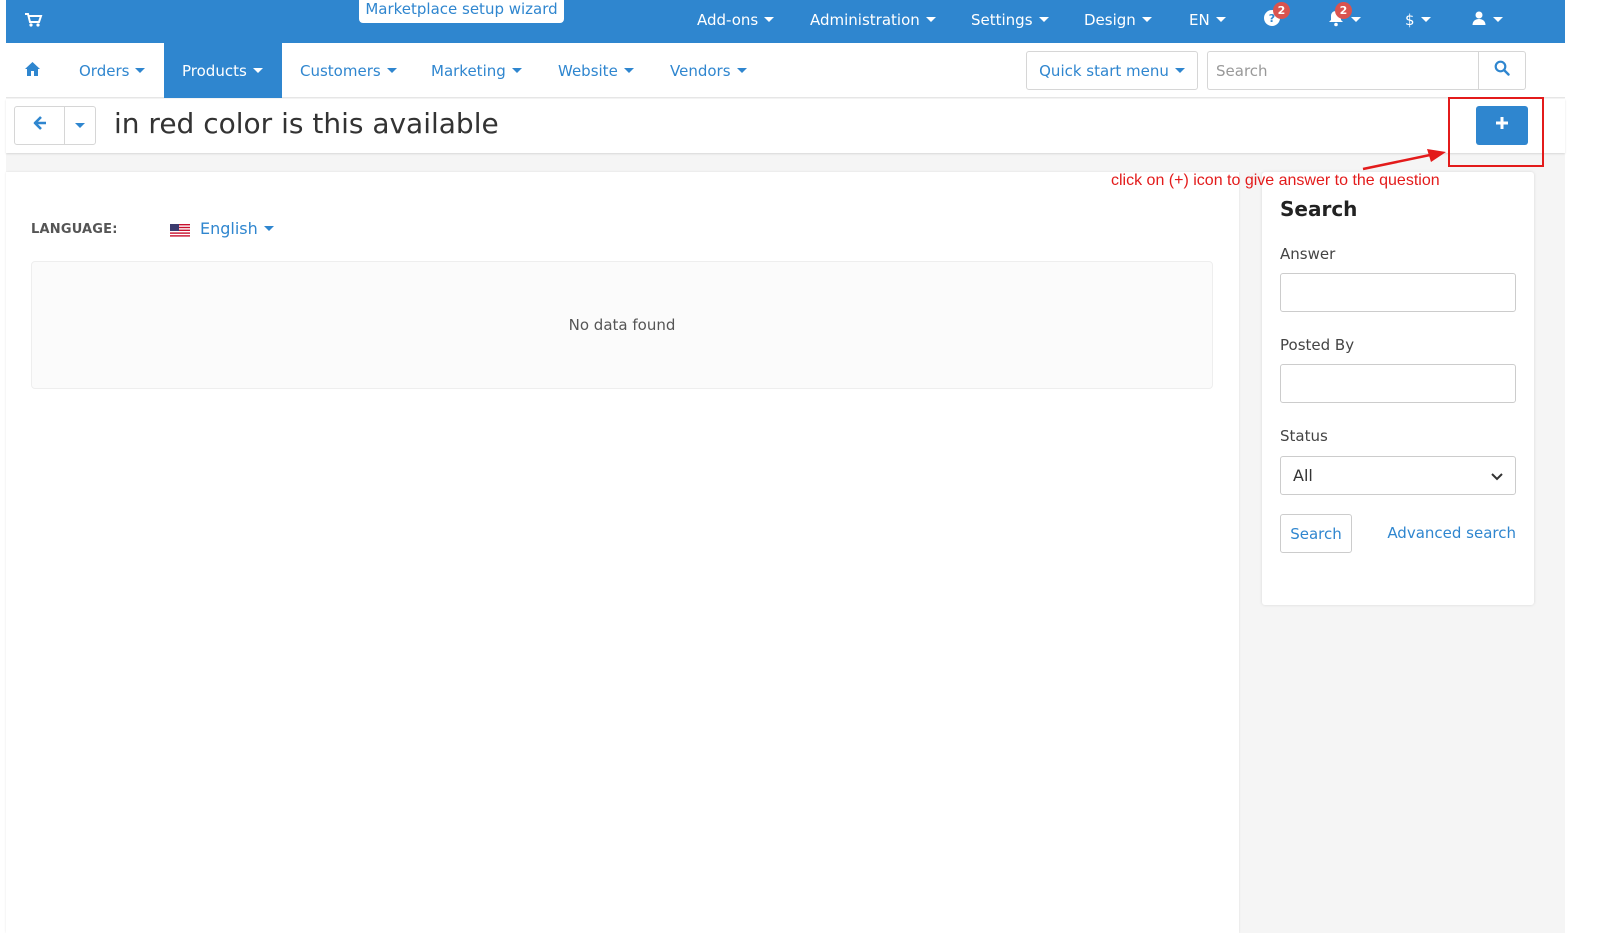 The height and width of the screenshot is (933, 1600). What do you see at coordinates (1344, 20) in the screenshot?
I see `notifications-menu: 2` at bounding box center [1344, 20].